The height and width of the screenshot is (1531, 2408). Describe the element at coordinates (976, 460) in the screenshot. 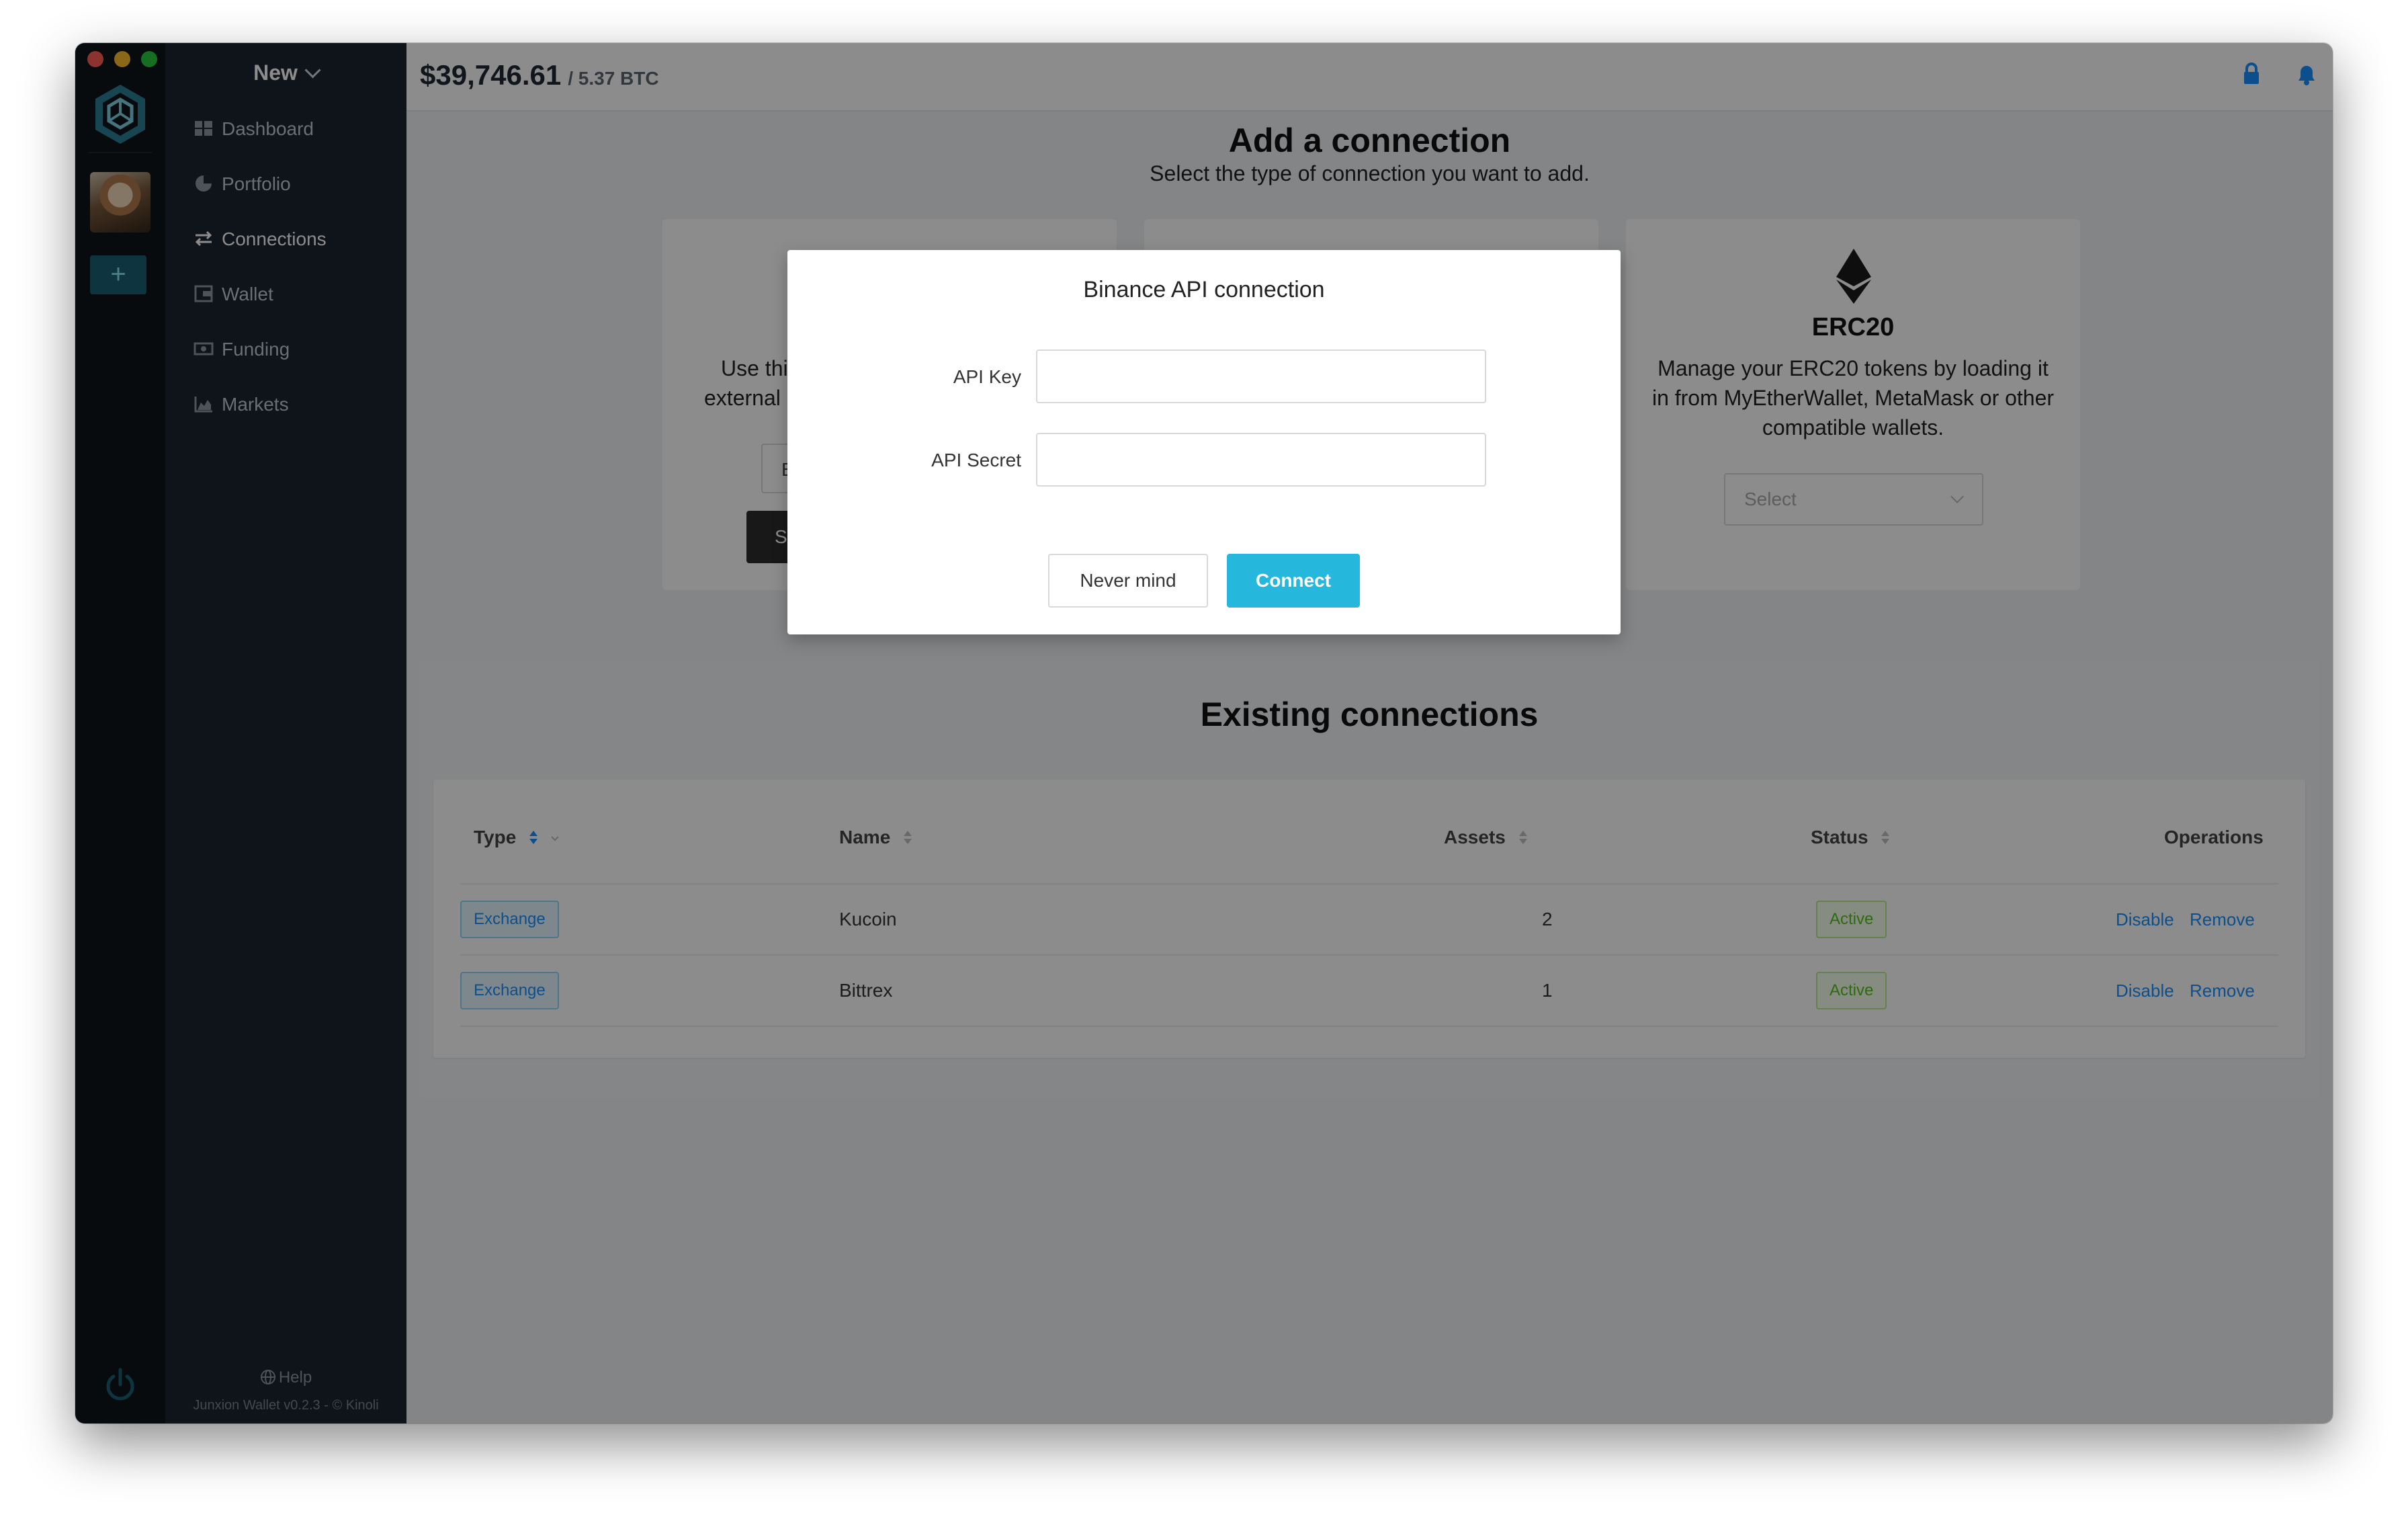

I see `api-secret-label: API Secret` at that location.